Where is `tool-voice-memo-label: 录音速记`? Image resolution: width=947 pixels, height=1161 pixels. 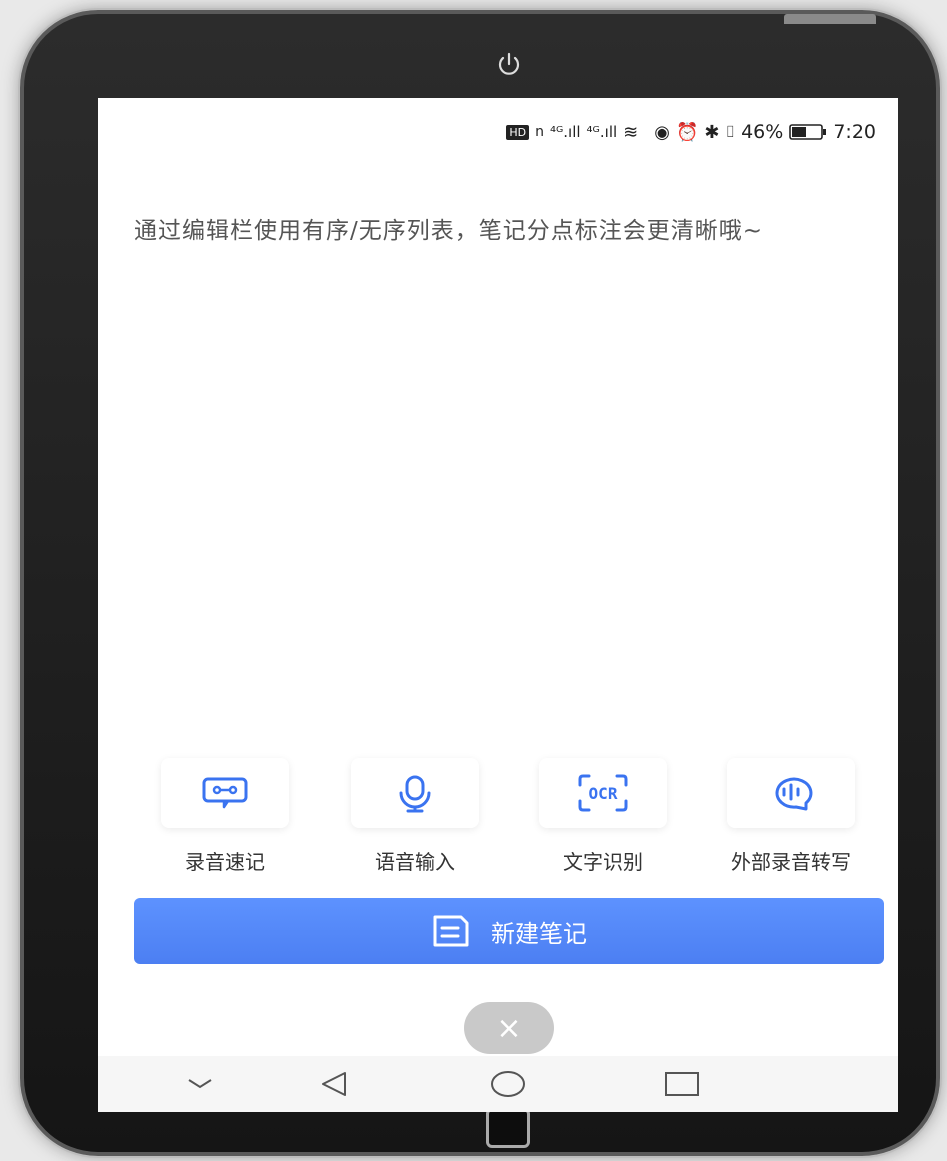
tool-voice-memo-label: 录音速记 is located at coordinates (225, 862).